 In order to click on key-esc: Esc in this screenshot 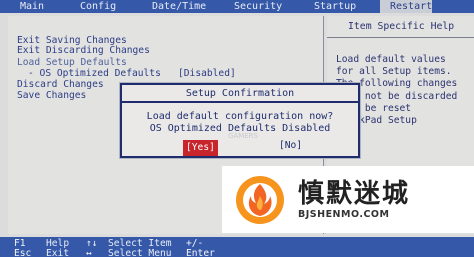, I will do `click(23, 252)`.